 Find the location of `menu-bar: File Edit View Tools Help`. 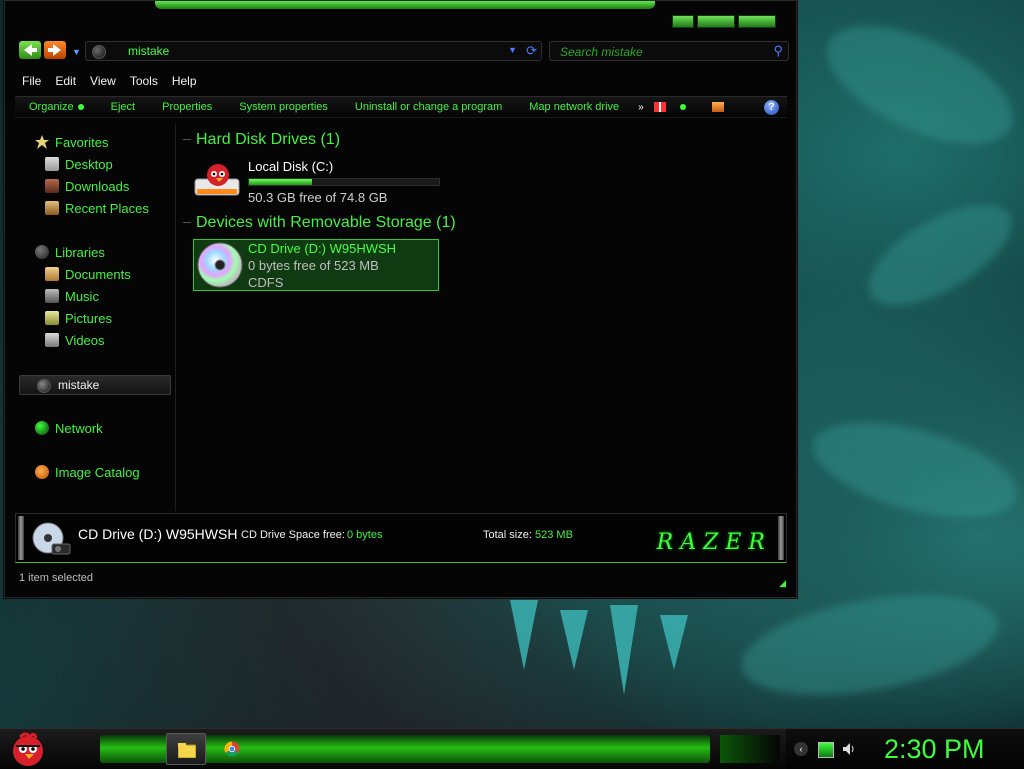

menu-bar: File Edit View Tools Help is located at coordinates (109, 81).